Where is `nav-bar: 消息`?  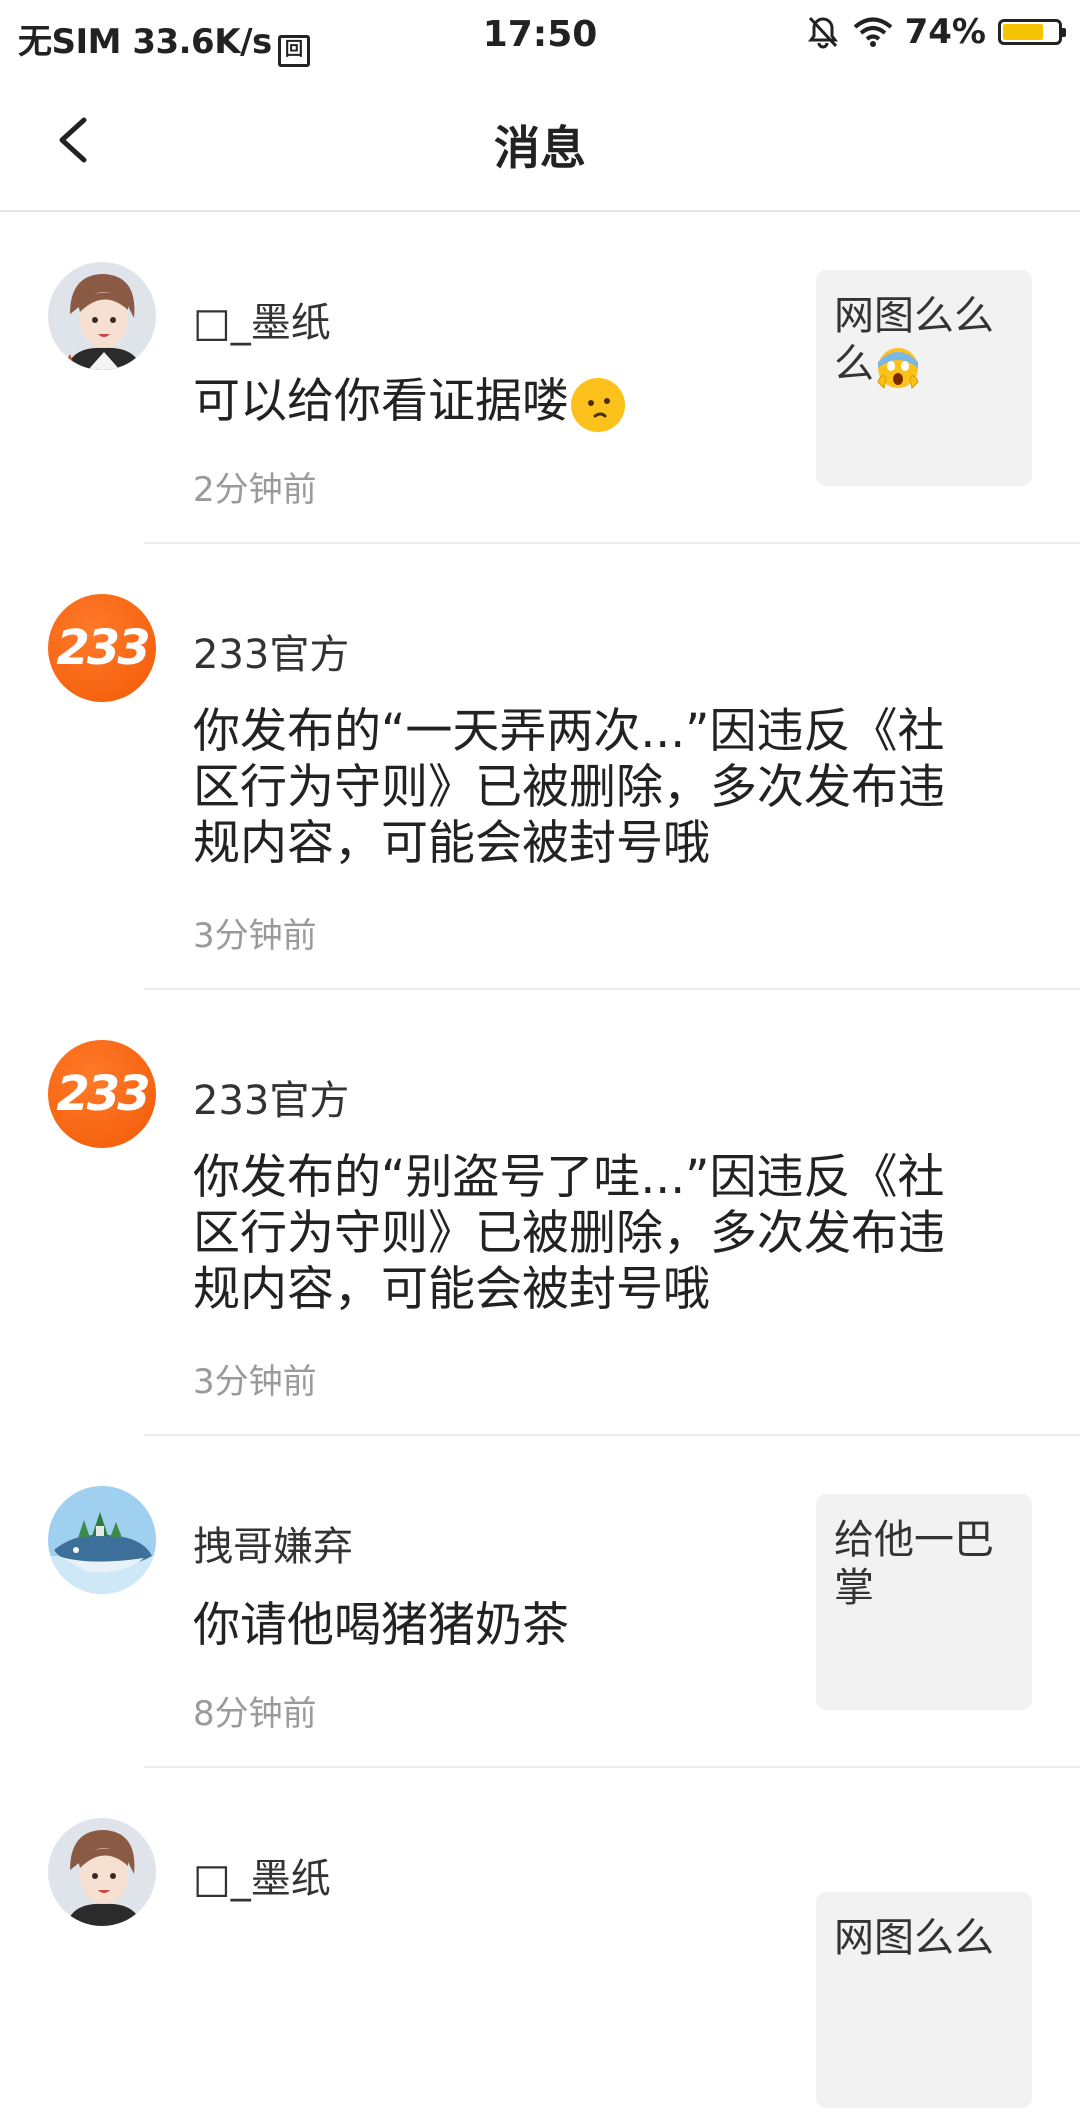 nav-bar: 消息 is located at coordinates (540, 141).